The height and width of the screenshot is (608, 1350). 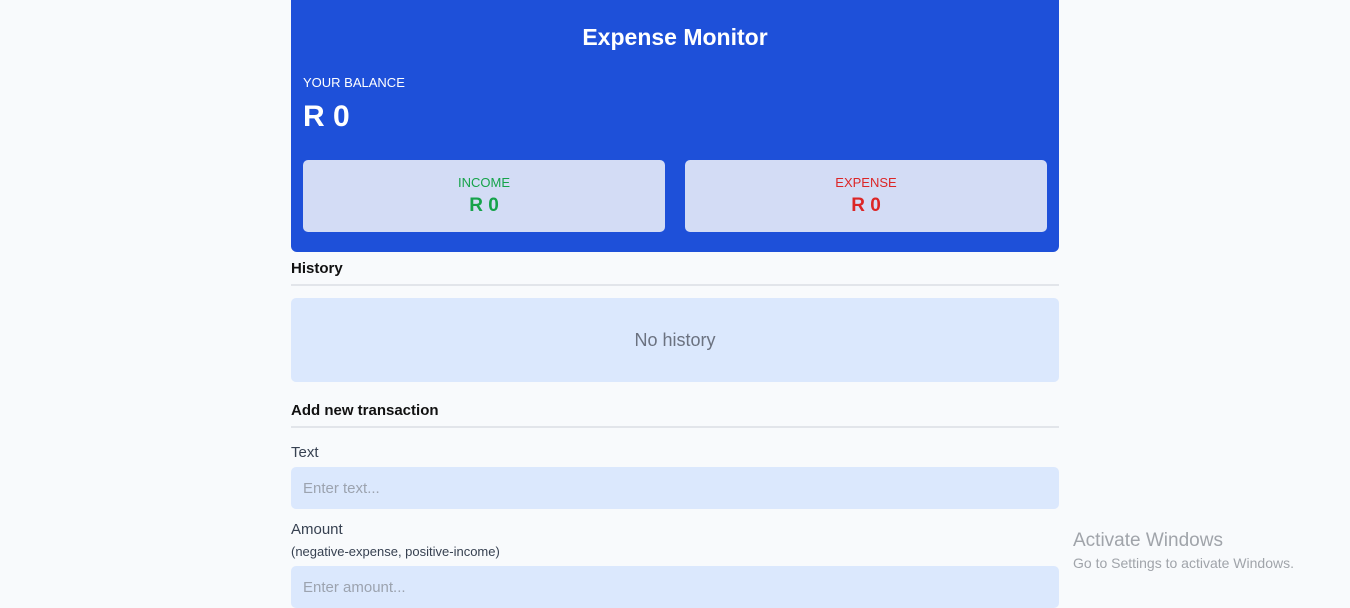 I want to click on amount-label: Amount, so click(x=317, y=529).